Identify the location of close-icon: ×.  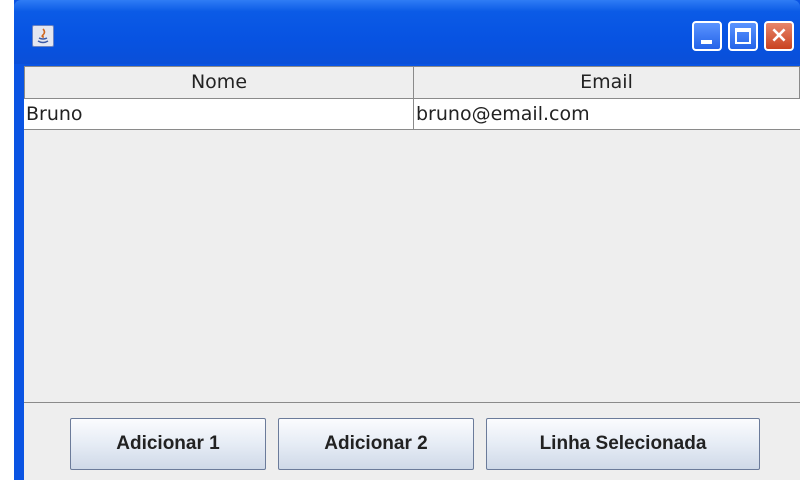
(779, 35).